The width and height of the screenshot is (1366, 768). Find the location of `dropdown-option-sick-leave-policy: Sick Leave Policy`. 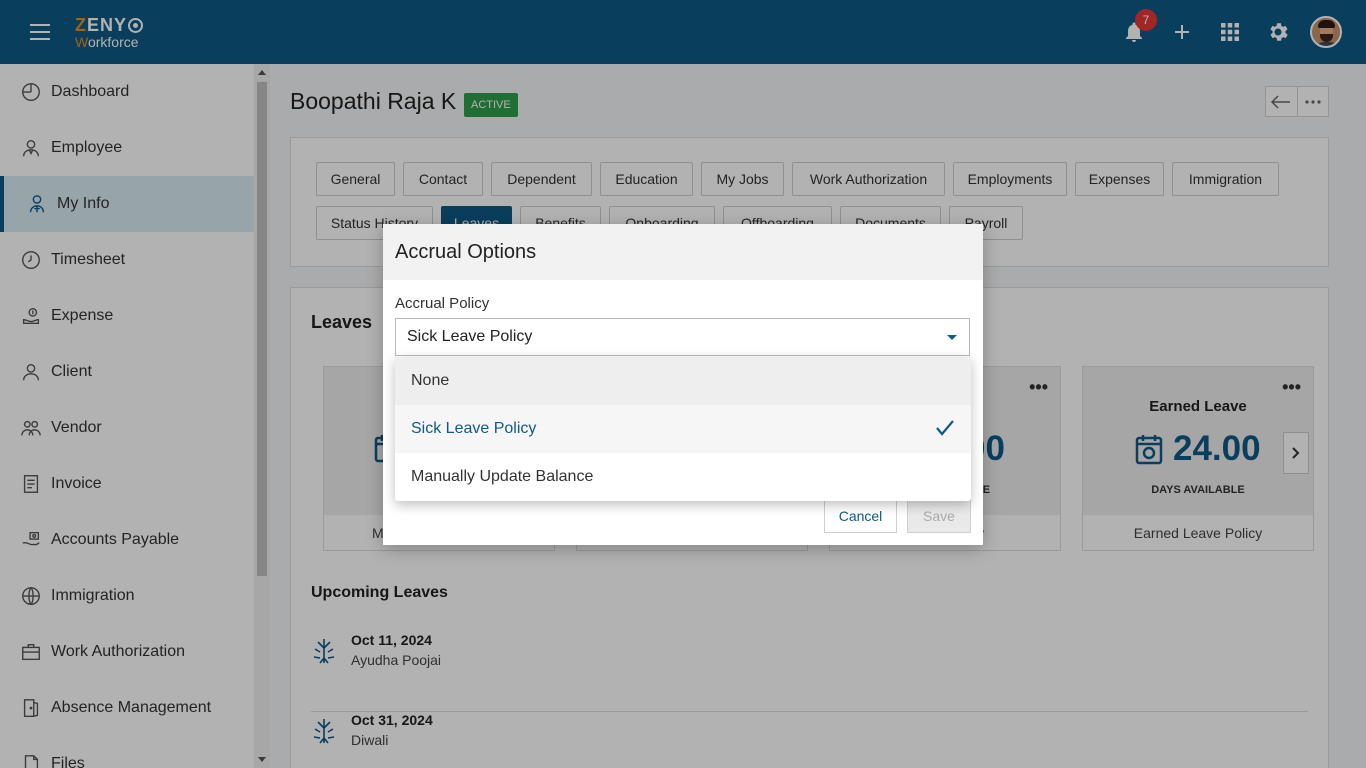

dropdown-option-sick-leave-policy: Sick Leave Policy is located at coordinates (683, 429).